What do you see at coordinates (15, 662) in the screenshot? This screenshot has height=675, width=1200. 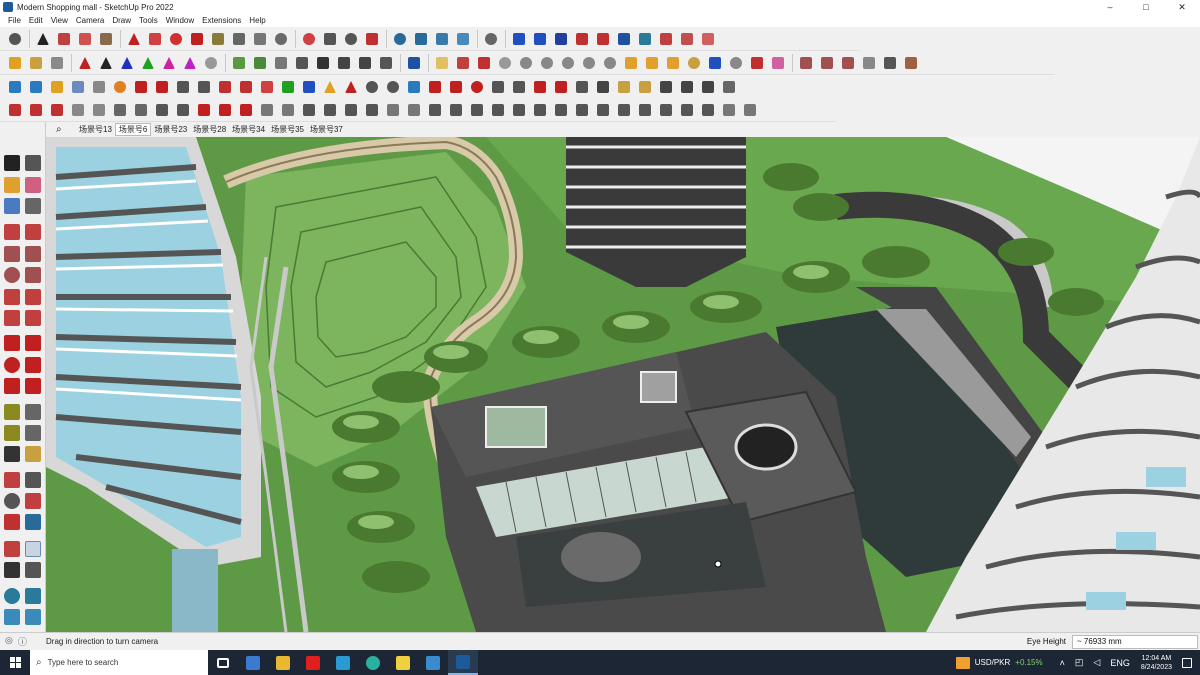 I see `start-button` at bounding box center [15, 662].